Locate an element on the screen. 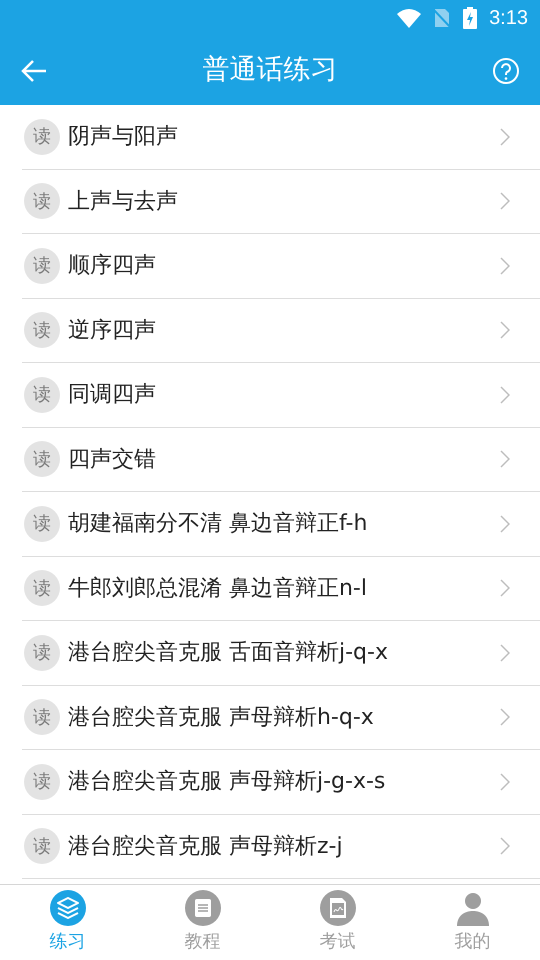  help-icon is located at coordinates (506, 70).